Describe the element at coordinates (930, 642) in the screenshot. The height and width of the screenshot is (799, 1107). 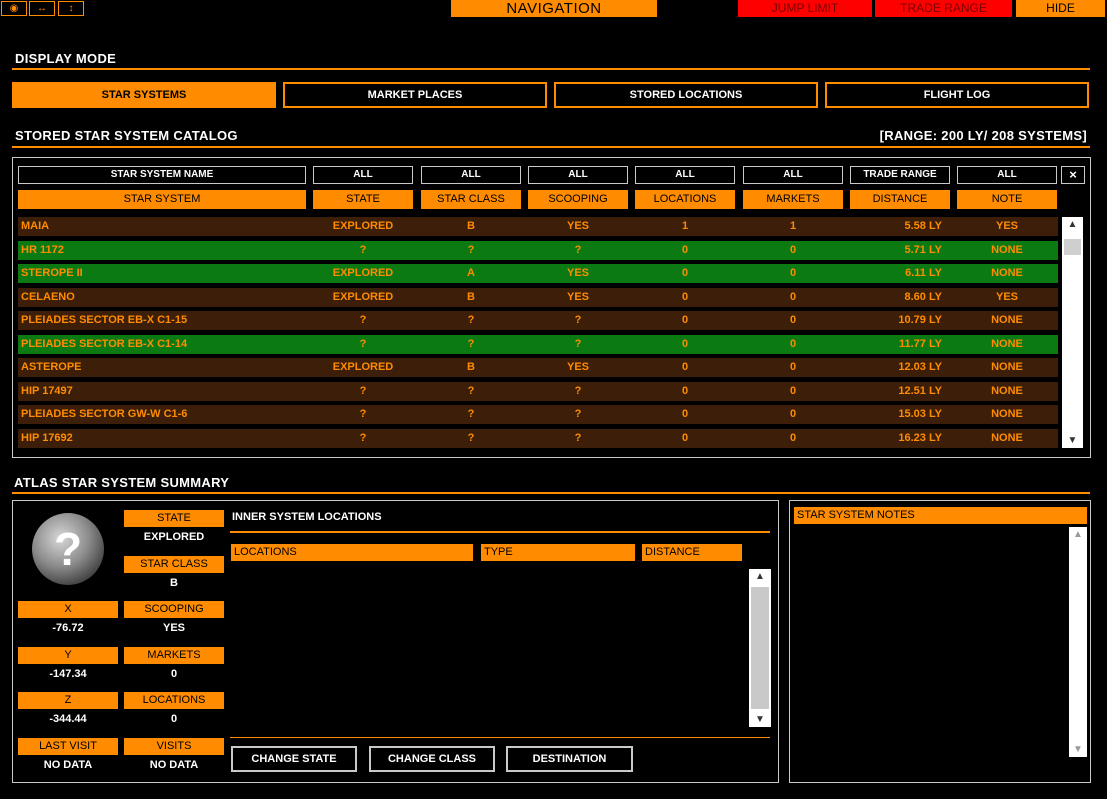
I see `notes-textarea` at that location.